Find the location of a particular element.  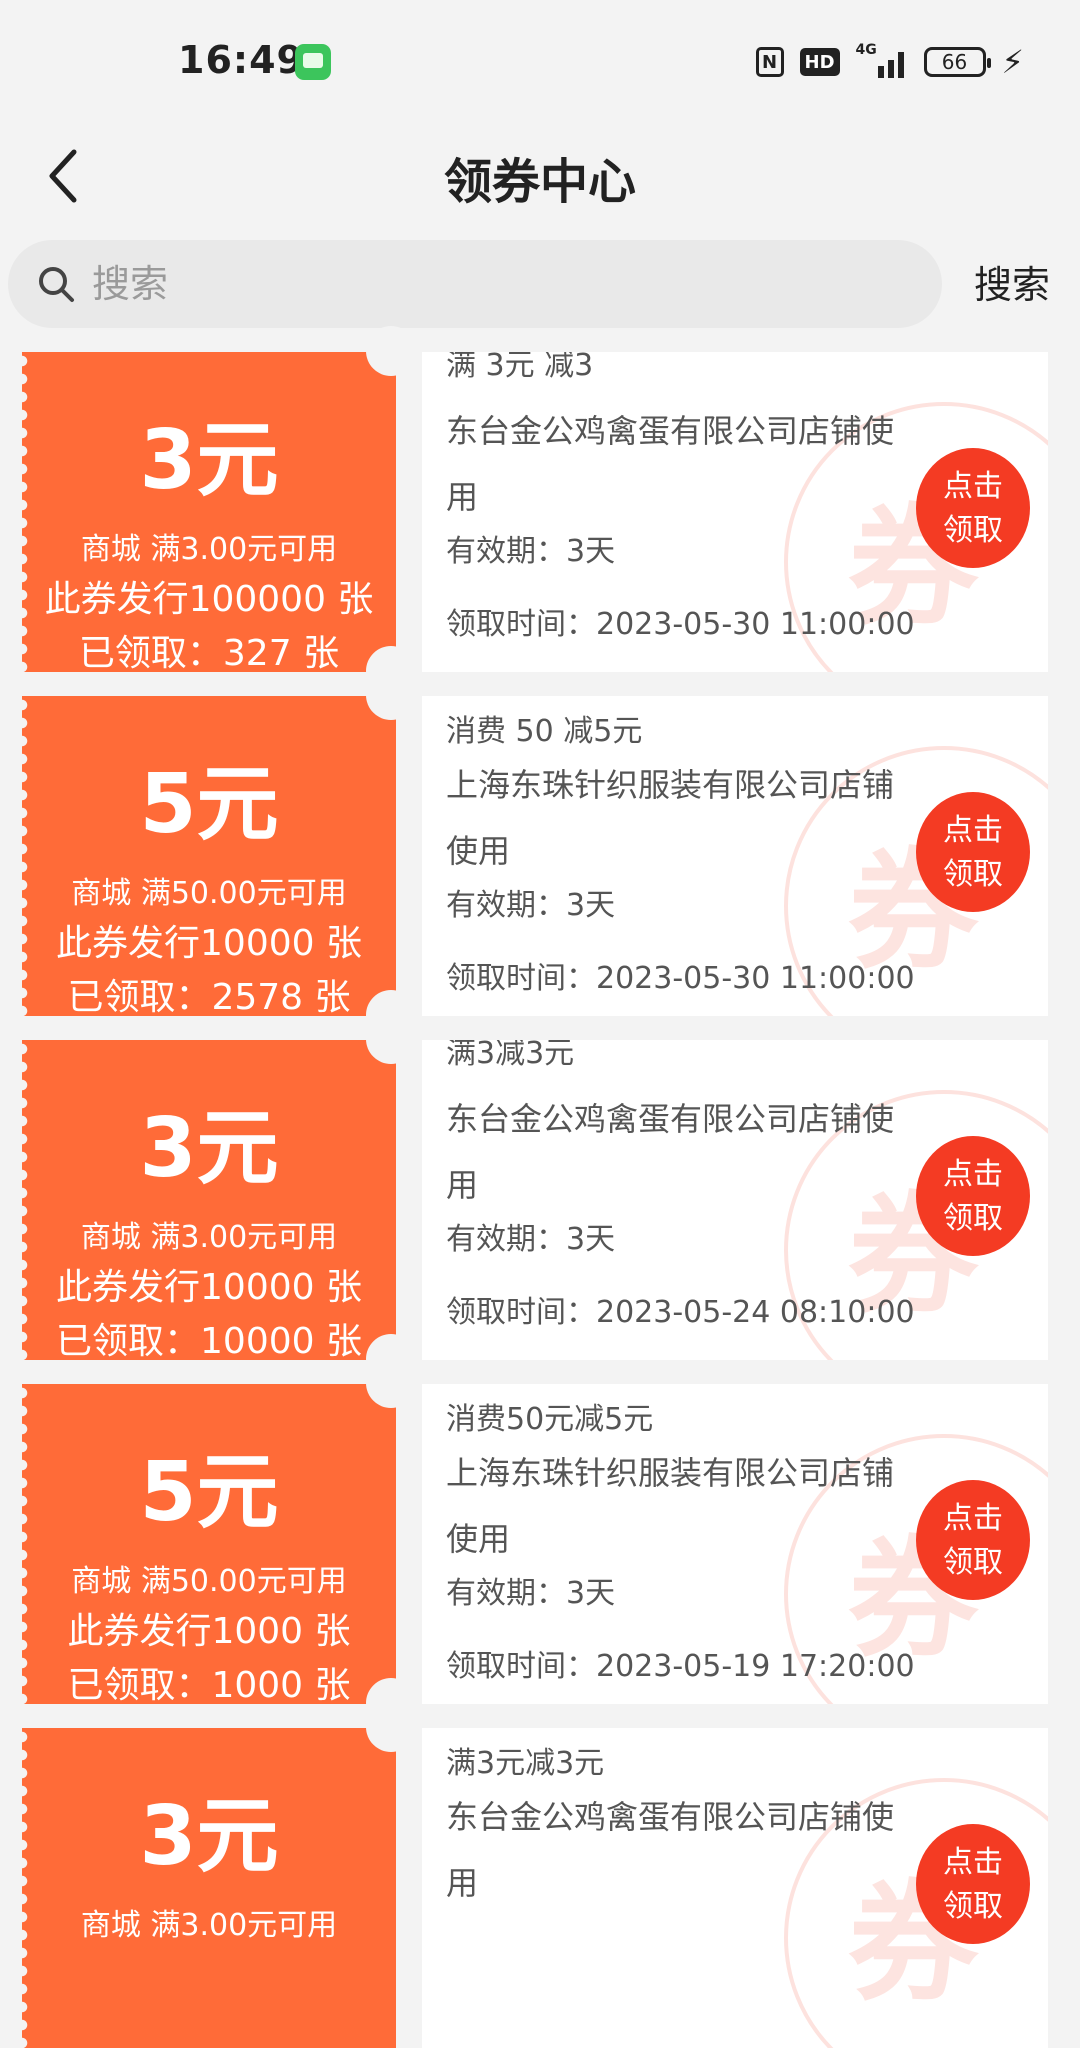

coupon-title: 满 3元 减3 is located at coordinates (520, 367).